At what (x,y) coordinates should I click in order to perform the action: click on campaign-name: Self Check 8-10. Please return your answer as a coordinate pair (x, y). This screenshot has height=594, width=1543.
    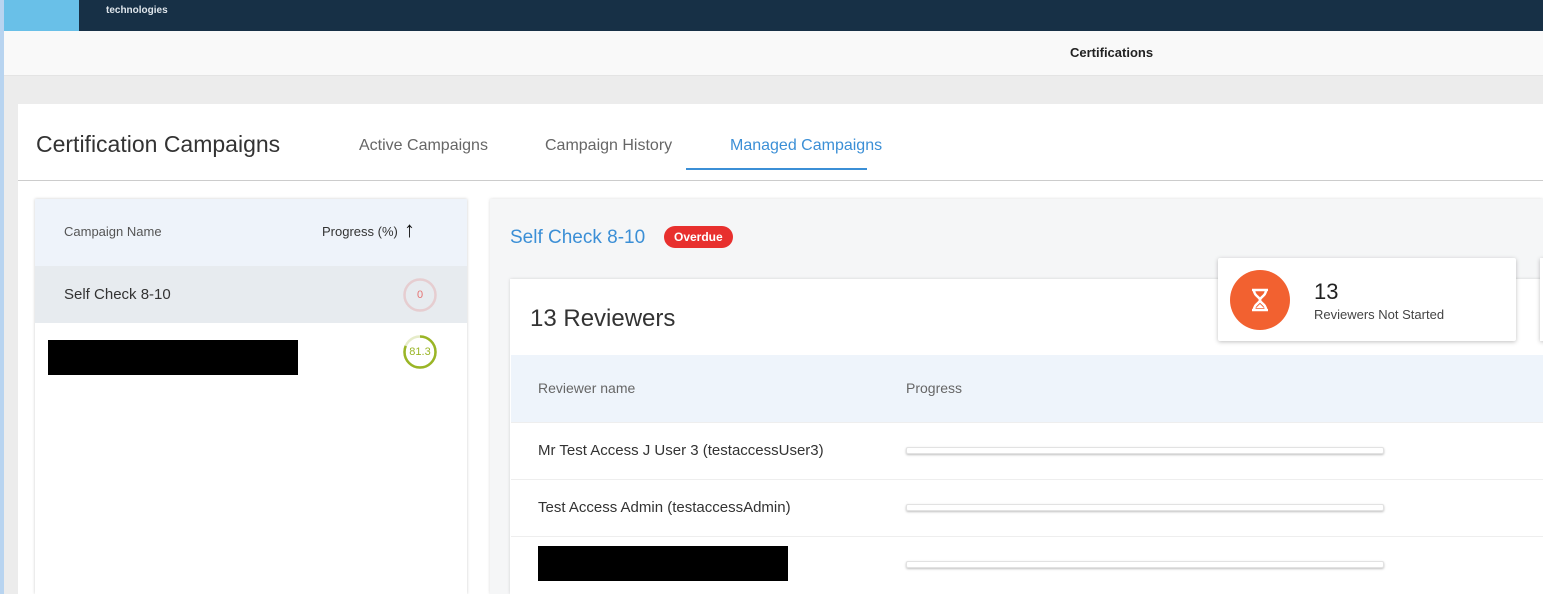
    Looking at the image, I should click on (117, 294).